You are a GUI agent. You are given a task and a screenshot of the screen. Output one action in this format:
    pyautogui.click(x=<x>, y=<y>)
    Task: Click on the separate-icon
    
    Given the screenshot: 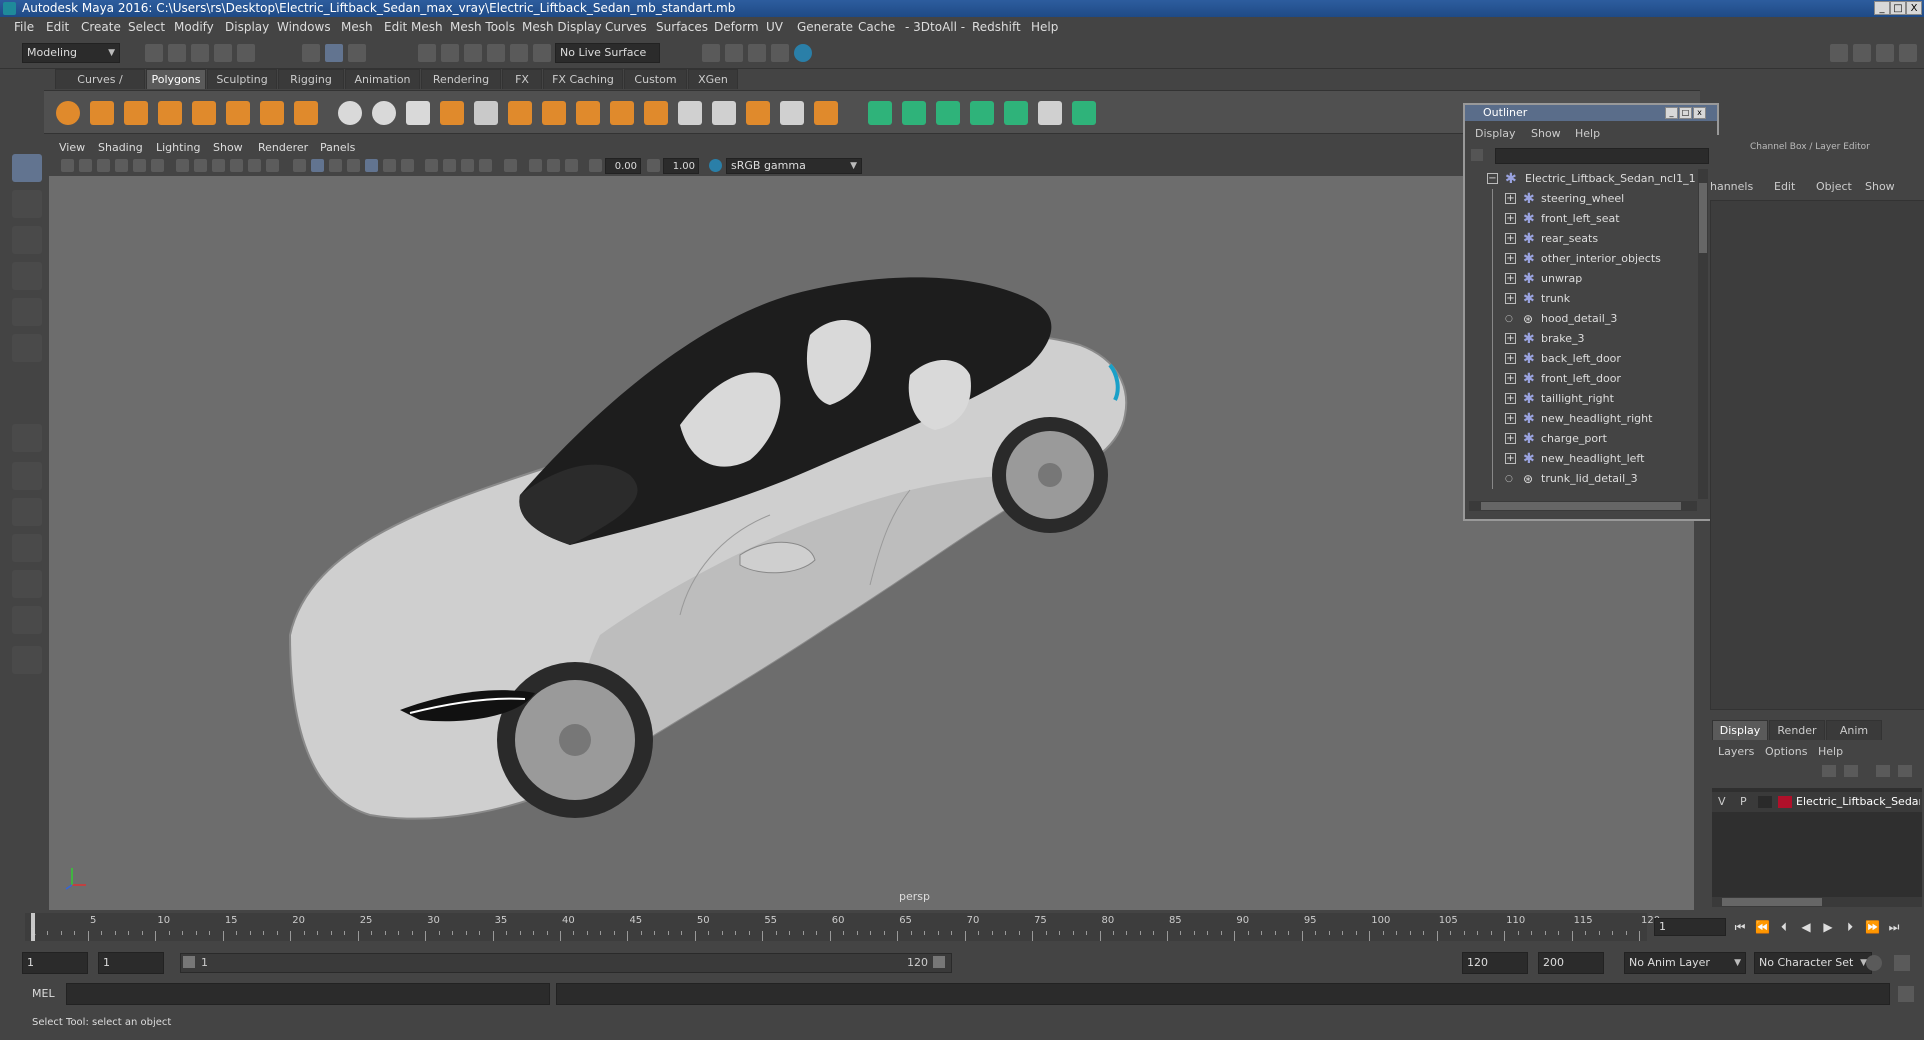 What is the action you would take?
    pyautogui.click(x=384, y=113)
    